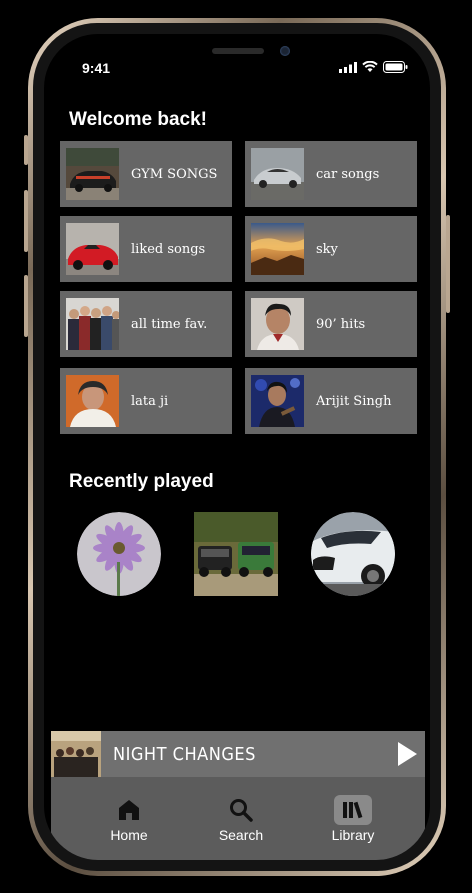  I want to click on tab-home: Home, so click(129, 820).